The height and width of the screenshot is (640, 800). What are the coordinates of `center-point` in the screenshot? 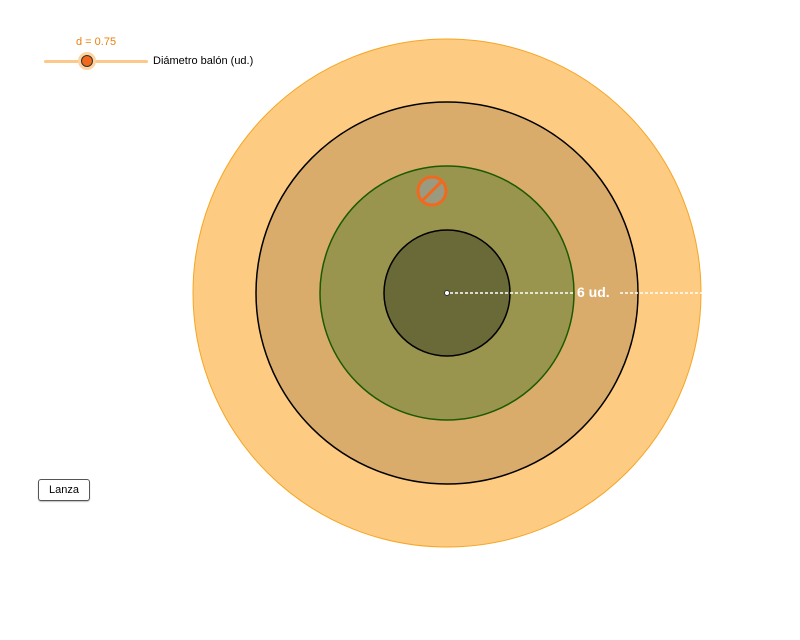 It's located at (447, 293).